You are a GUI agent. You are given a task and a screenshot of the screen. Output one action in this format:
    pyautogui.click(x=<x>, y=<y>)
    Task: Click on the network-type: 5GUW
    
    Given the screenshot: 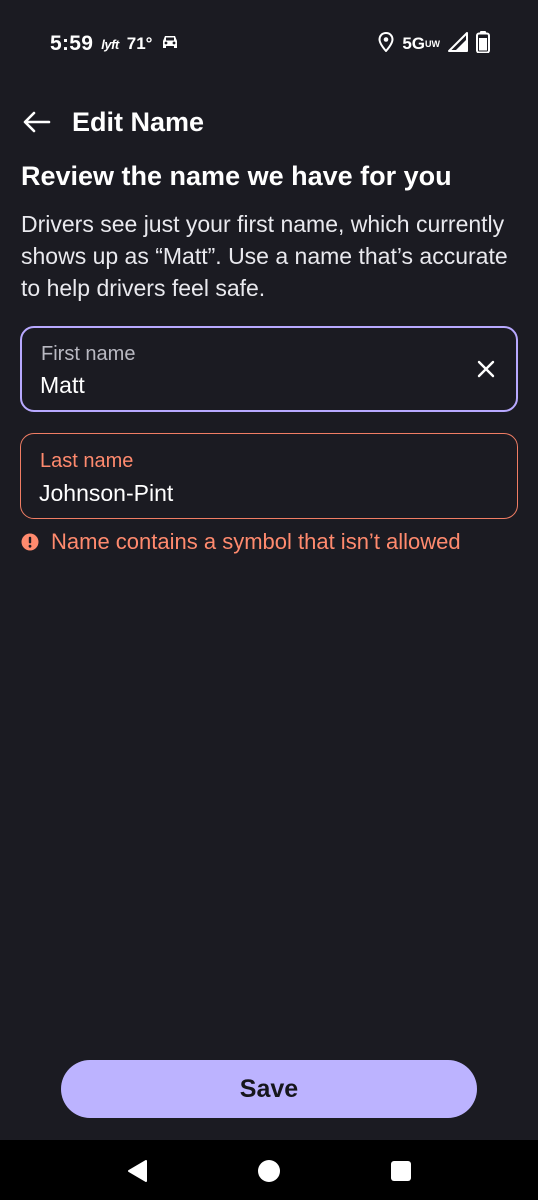 What is the action you would take?
    pyautogui.click(x=421, y=44)
    